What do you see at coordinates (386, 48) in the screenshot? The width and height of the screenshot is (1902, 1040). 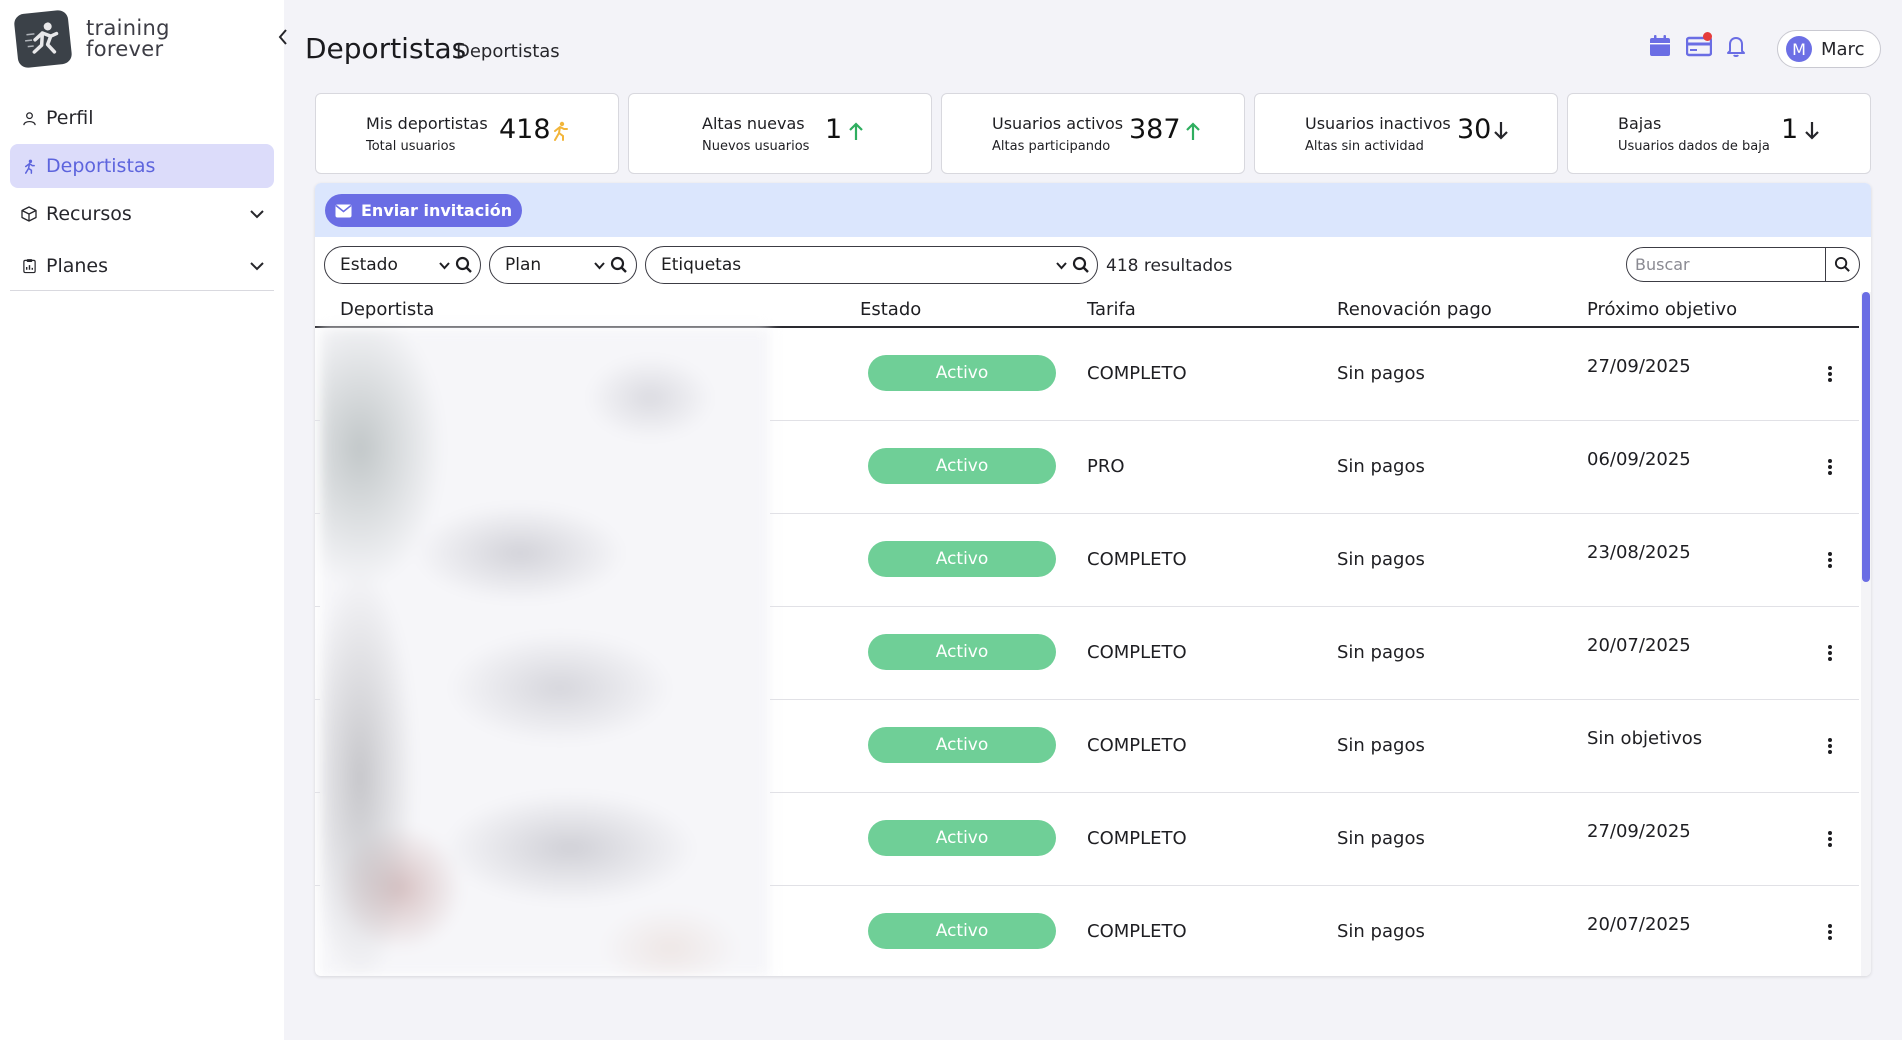 I see `page-title: Deportistas` at bounding box center [386, 48].